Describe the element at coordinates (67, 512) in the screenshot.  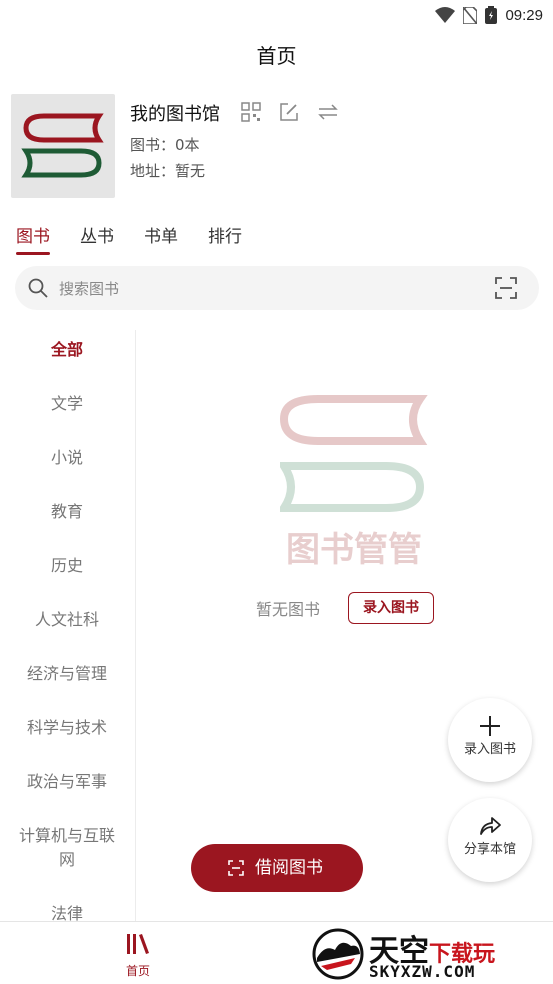
I see `category-education: 教育` at that location.